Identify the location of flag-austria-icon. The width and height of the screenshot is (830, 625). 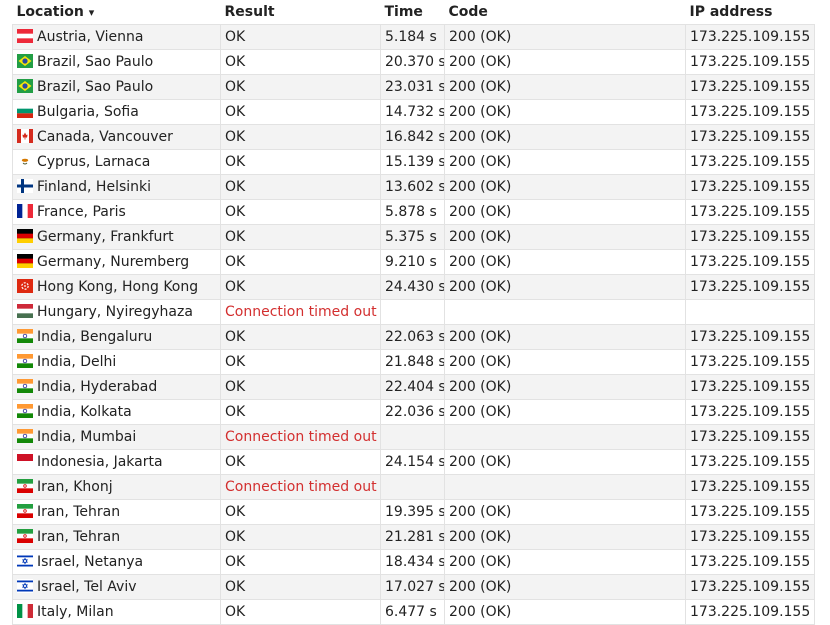
(25, 36).